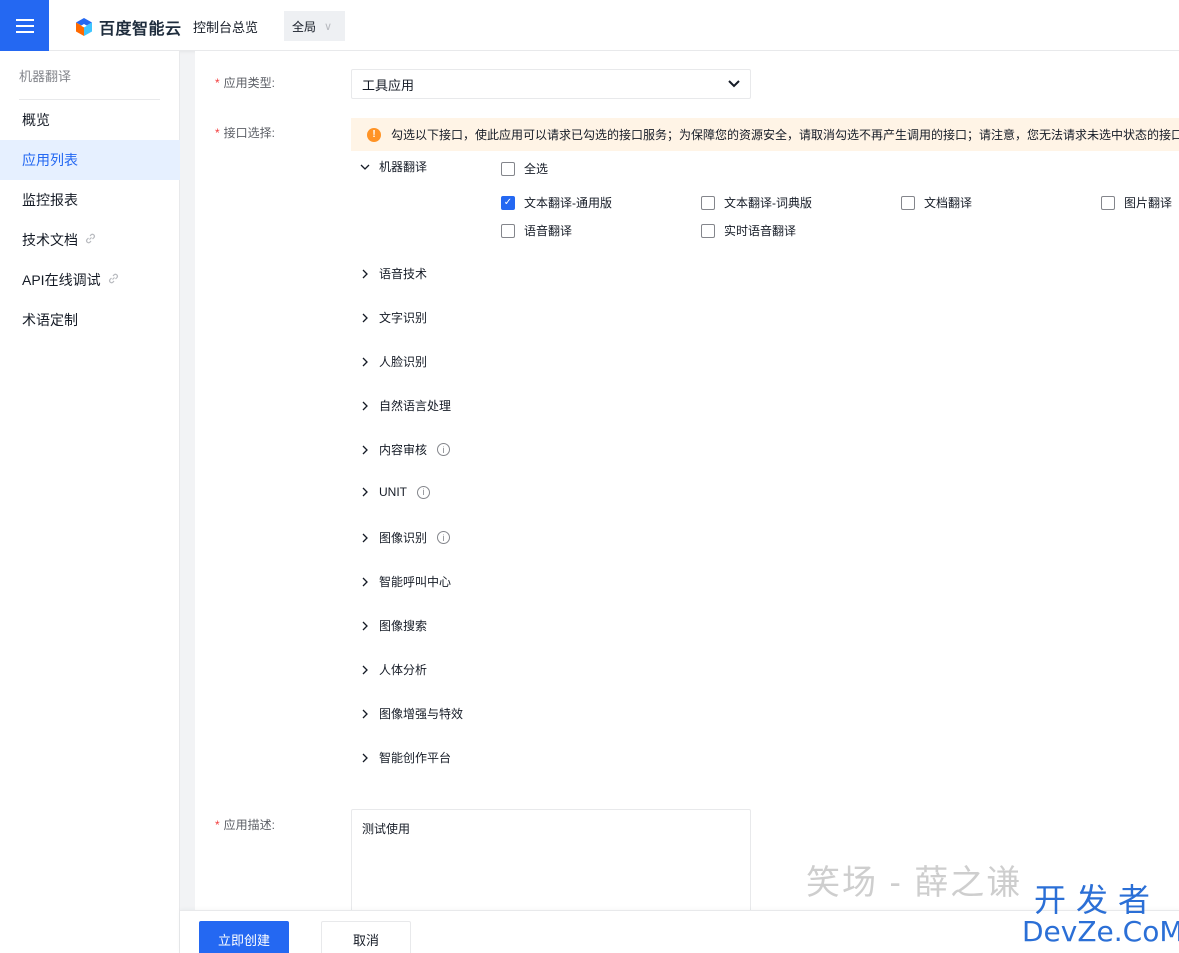 The width and height of the screenshot is (1179, 953). What do you see at coordinates (90, 200) in the screenshot?
I see `sidebar-item-monitor-report: 监控报表` at bounding box center [90, 200].